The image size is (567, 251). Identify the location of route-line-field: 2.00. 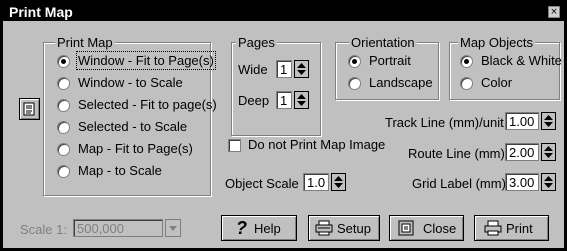
(522, 152).